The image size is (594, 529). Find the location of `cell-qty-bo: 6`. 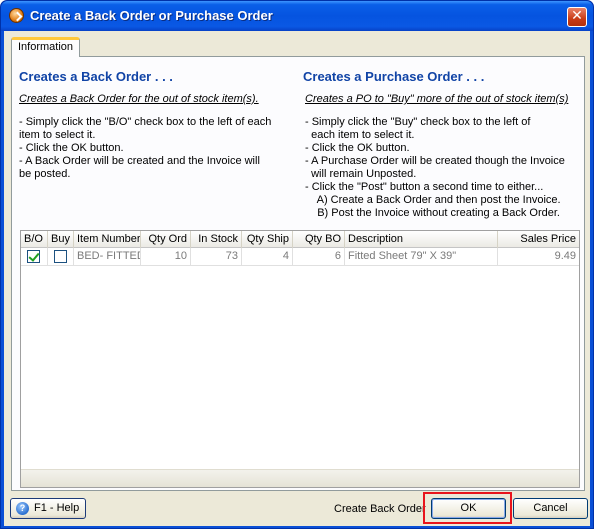

cell-qty-bo: 6 is located at coordinates (319, 257).